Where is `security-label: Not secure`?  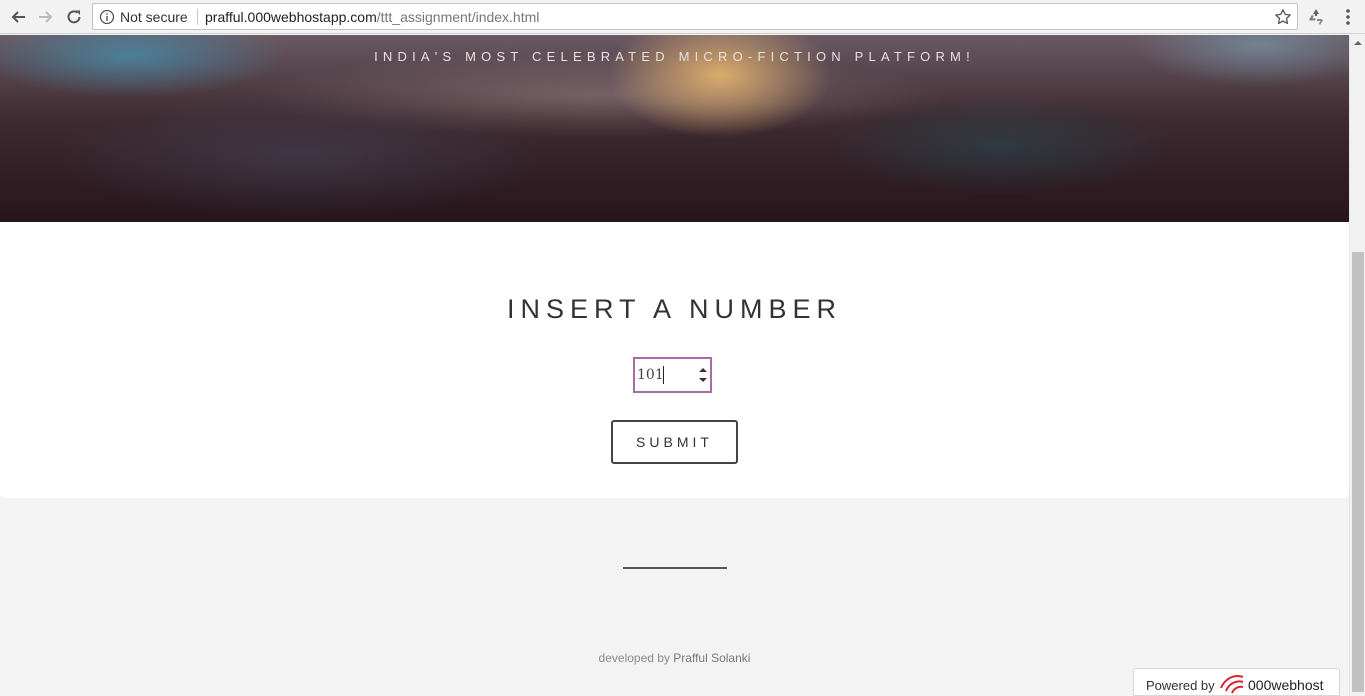
security-label: Not secure is located at coordinates (154, 17).